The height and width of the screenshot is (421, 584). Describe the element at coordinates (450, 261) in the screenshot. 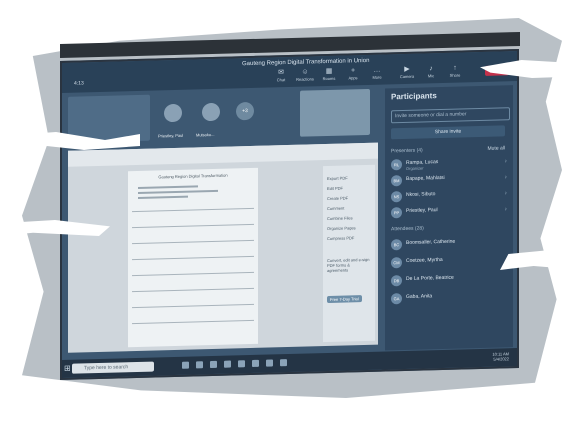

I see `participant-row: CM Coetzee, Myrtha` at that location.